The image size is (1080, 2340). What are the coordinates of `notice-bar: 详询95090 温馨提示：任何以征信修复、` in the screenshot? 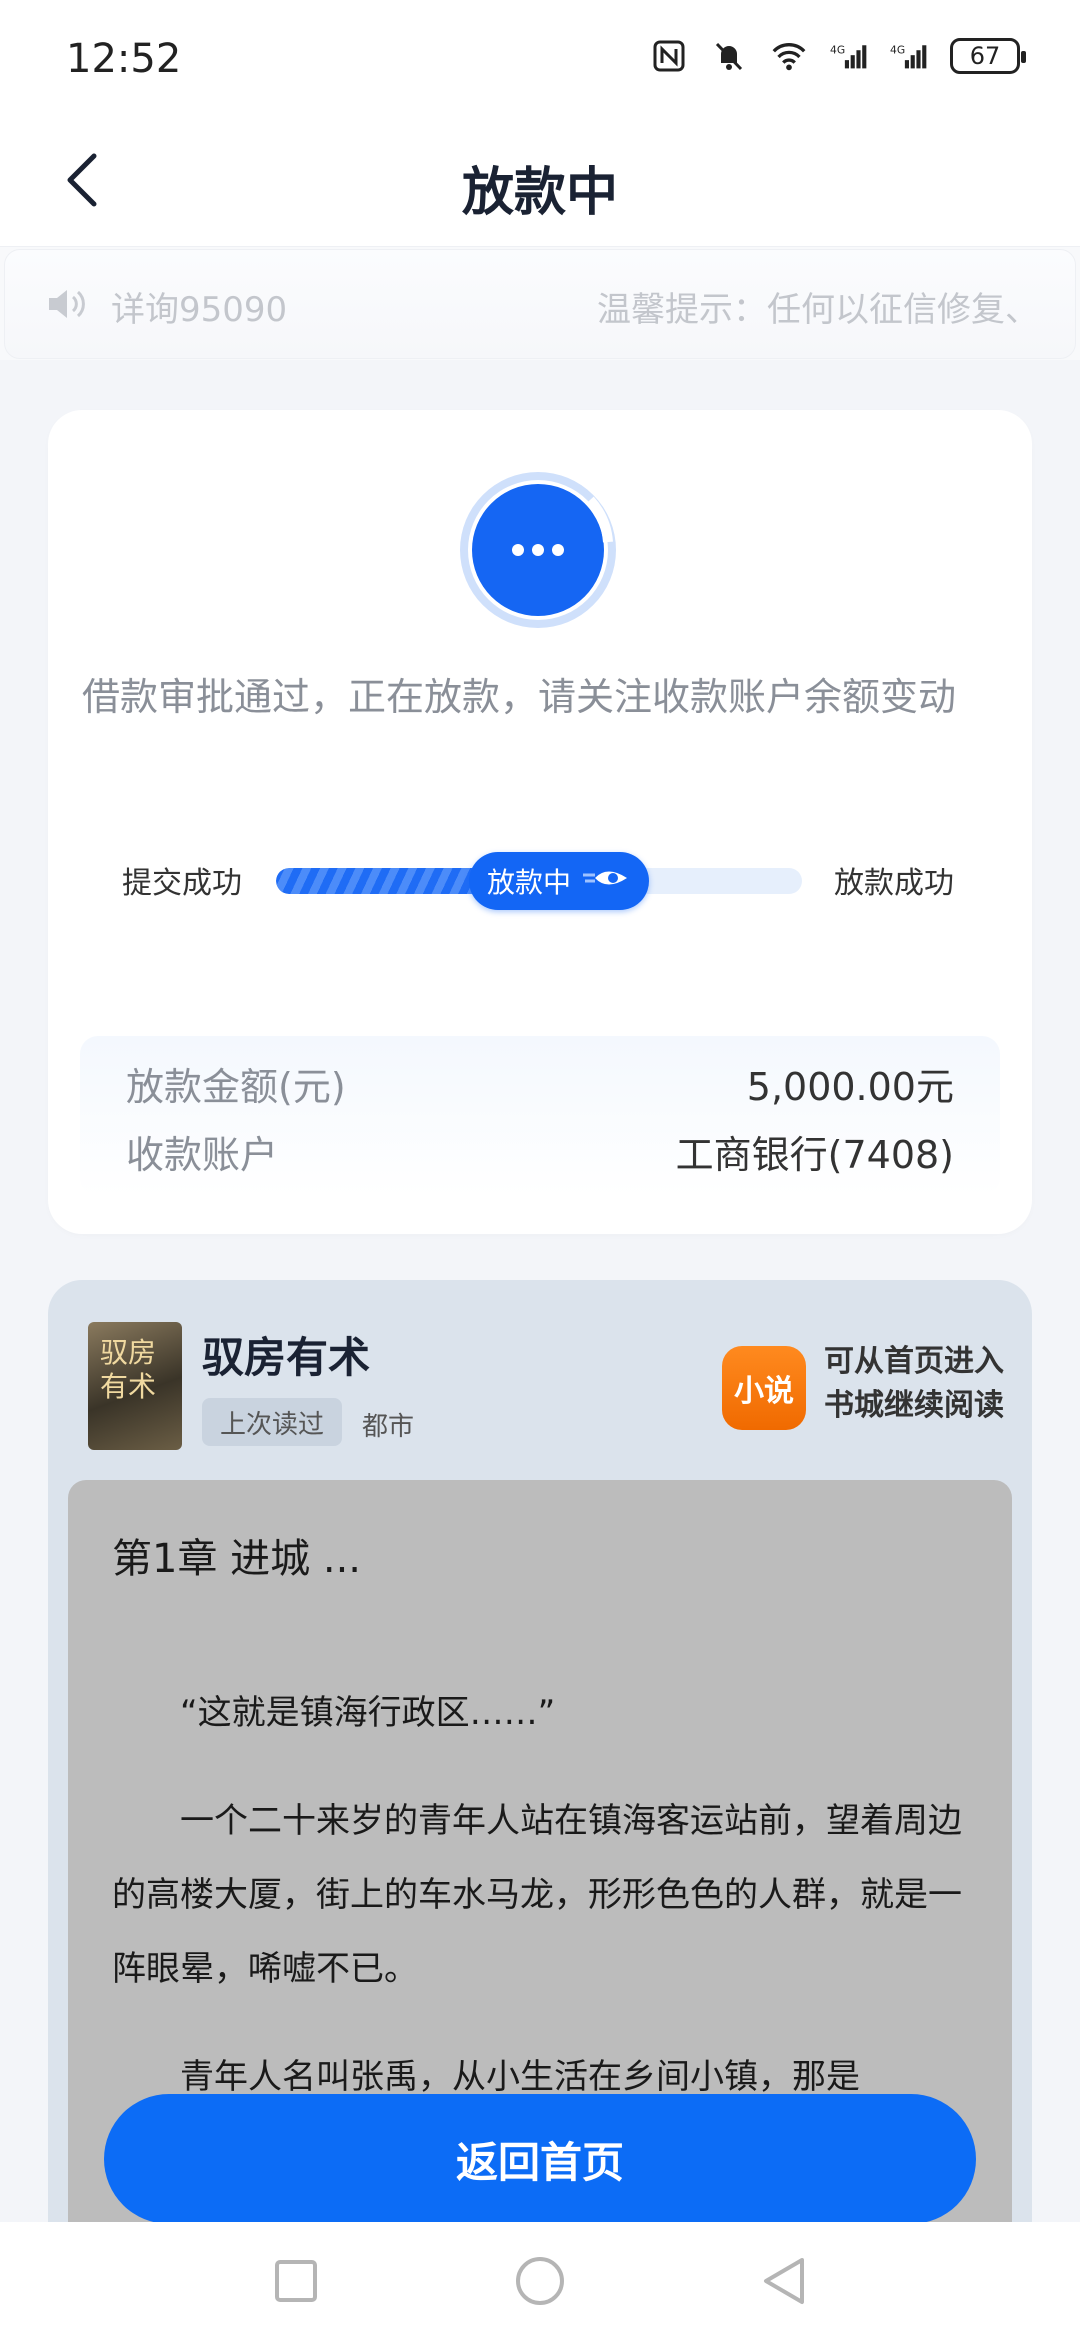 It's located at (540, 303).